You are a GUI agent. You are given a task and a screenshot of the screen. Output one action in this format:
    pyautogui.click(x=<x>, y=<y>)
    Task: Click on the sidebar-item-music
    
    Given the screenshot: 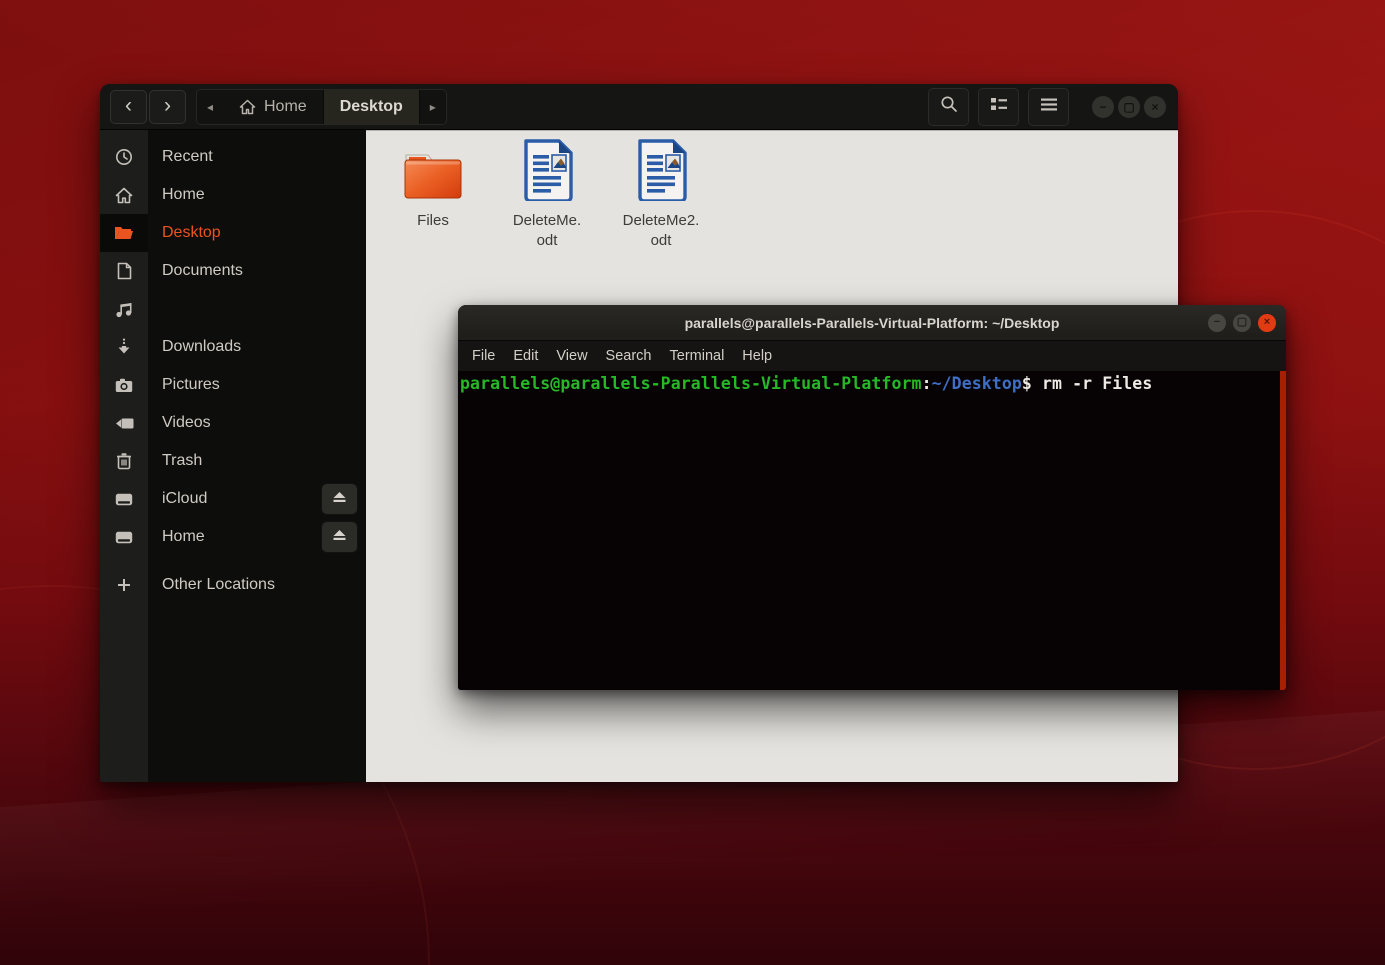 What is the action you would take?
    pyautogui.click(x=233, y=309)
    